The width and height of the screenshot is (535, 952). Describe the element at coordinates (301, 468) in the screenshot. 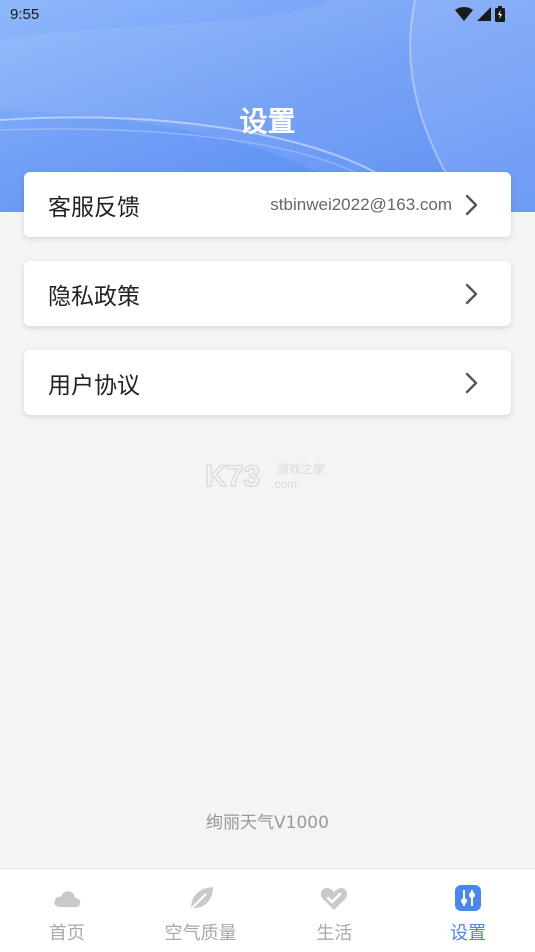

I see `svg-text: 游戏之家` at that location.